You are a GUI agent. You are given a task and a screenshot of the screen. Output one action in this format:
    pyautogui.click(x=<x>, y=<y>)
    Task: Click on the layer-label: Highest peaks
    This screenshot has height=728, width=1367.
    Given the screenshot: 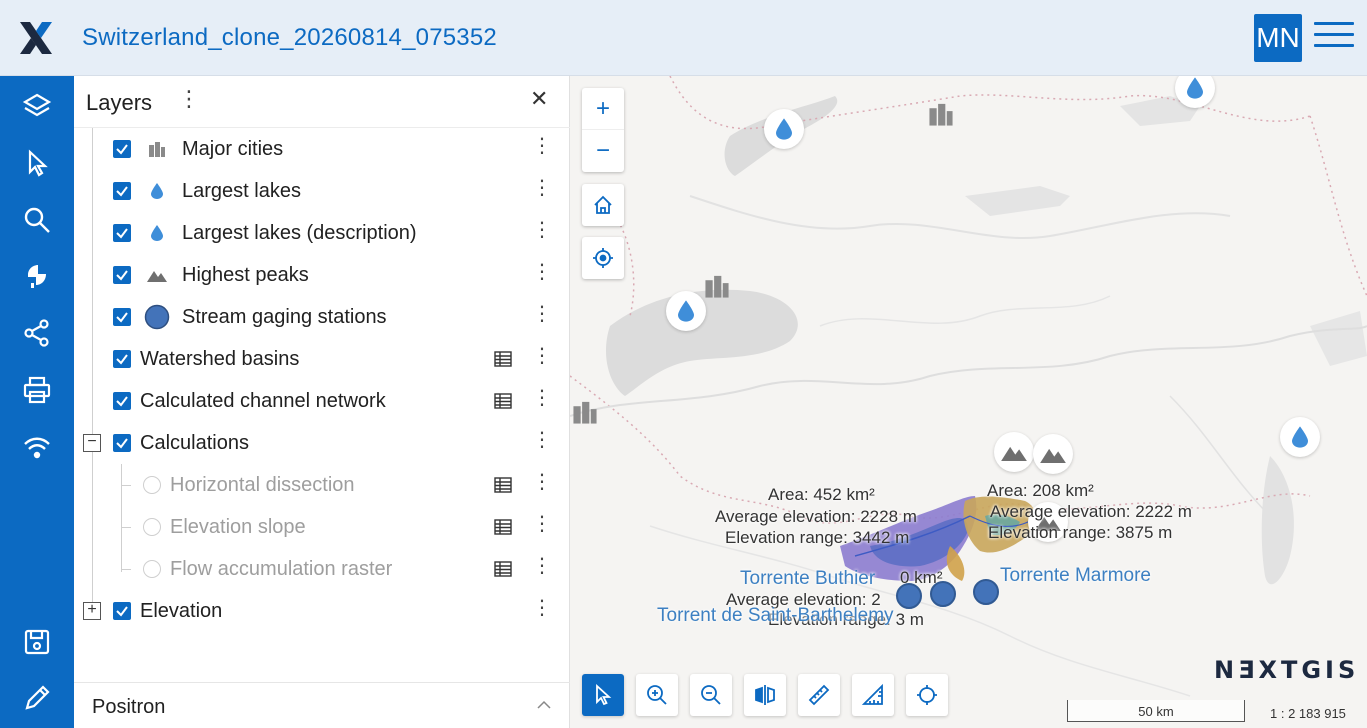 What is the action you would take?
    pyautogui.click(x=245, y=275)
    